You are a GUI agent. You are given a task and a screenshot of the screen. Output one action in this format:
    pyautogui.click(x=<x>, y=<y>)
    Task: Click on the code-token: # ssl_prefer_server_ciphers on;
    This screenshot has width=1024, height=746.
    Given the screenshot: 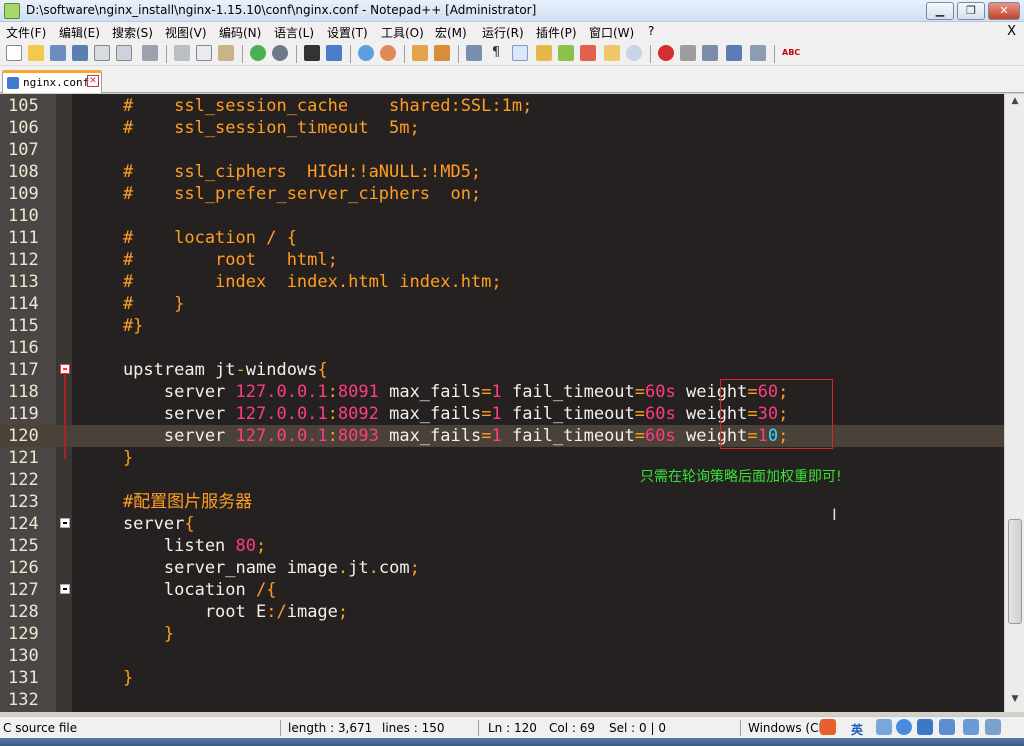 What is the action you would take?
    pyautogui.click(x=282, y=194)
    